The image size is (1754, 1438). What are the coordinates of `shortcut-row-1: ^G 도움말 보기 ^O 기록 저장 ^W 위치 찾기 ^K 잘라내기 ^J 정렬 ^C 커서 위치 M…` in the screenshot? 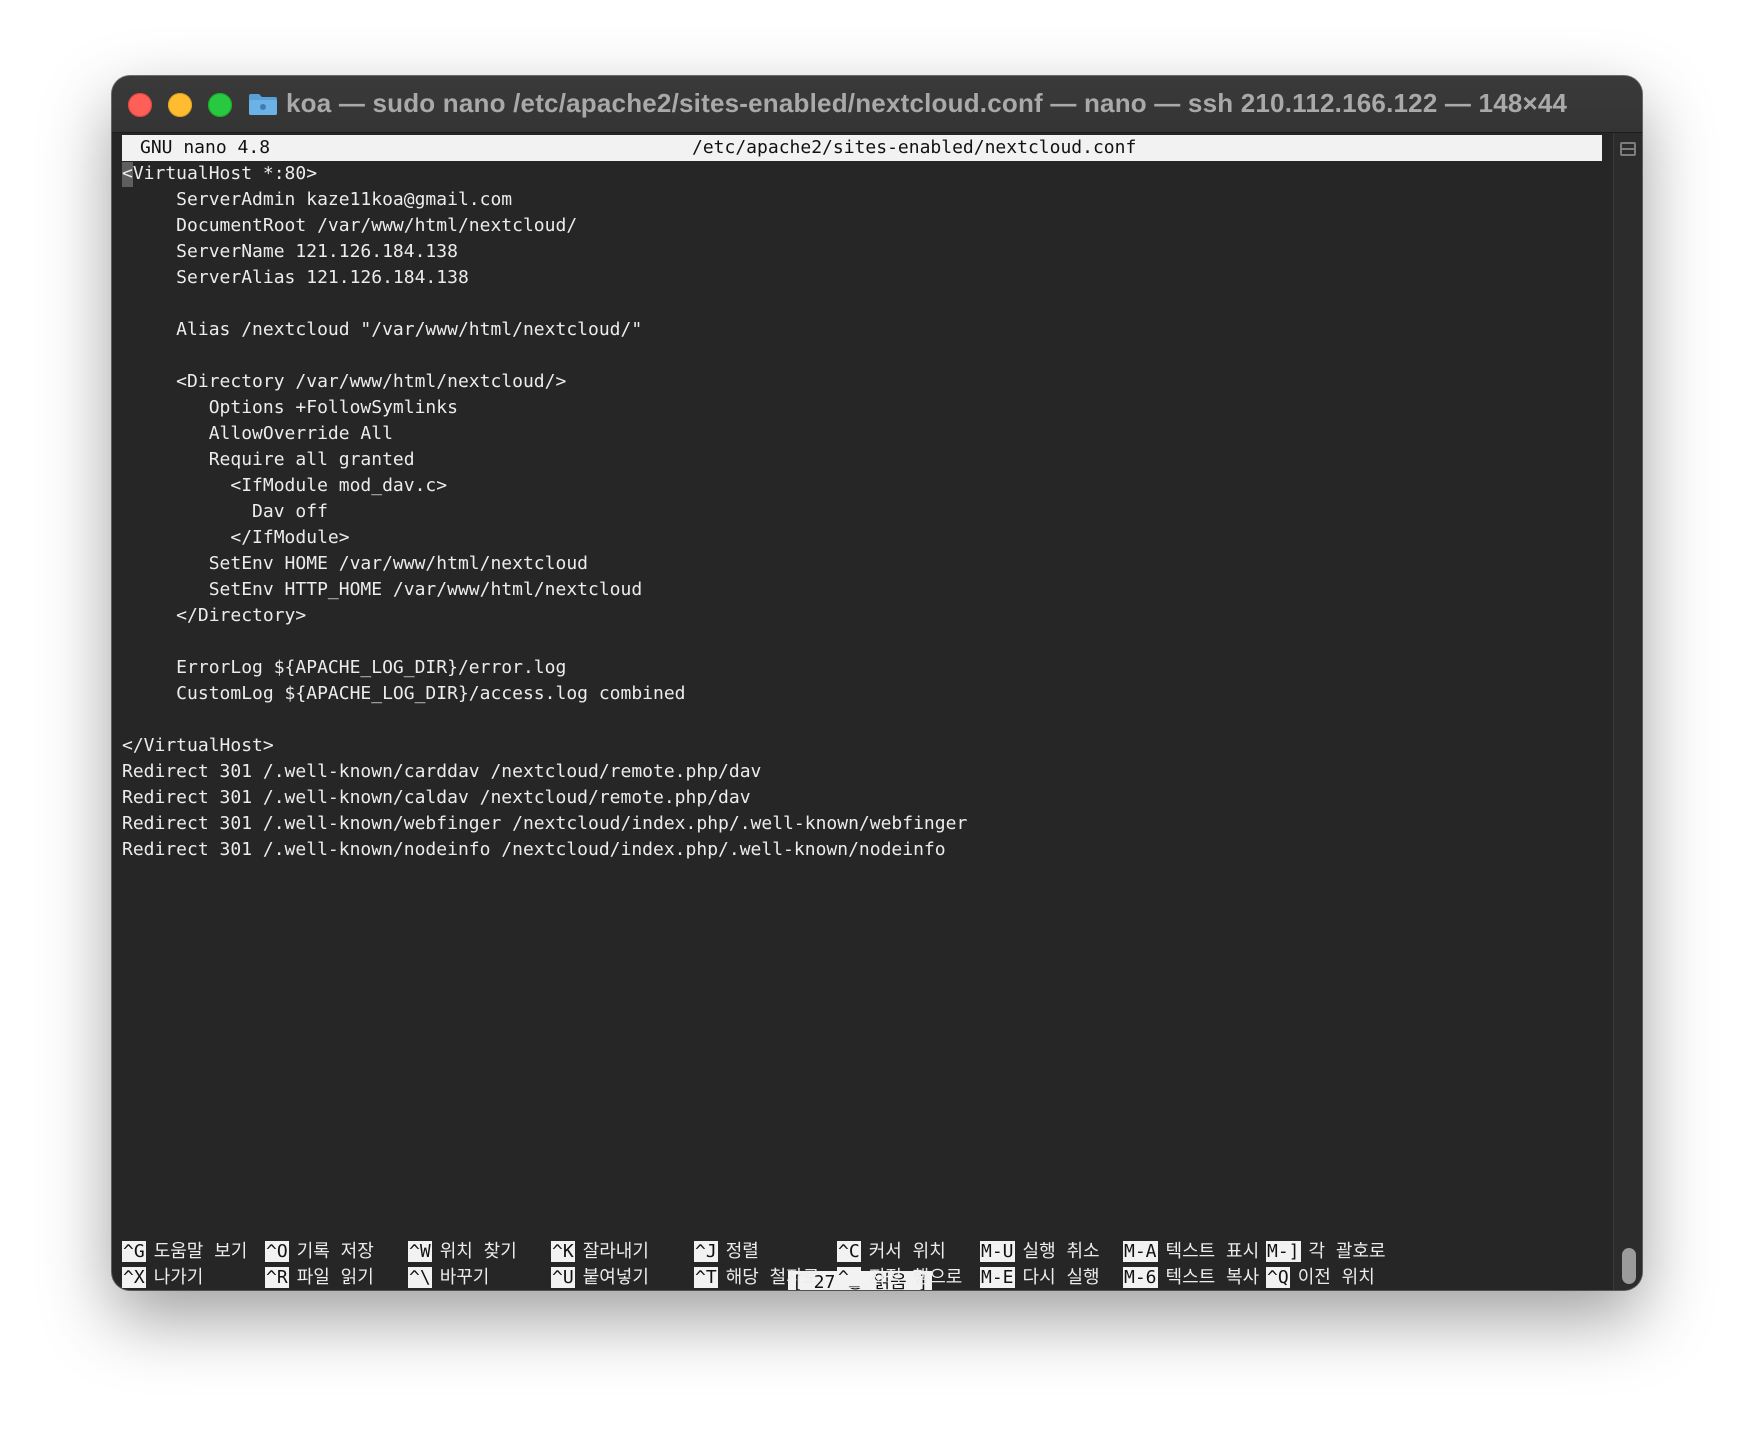 It's located at (862, 1252).